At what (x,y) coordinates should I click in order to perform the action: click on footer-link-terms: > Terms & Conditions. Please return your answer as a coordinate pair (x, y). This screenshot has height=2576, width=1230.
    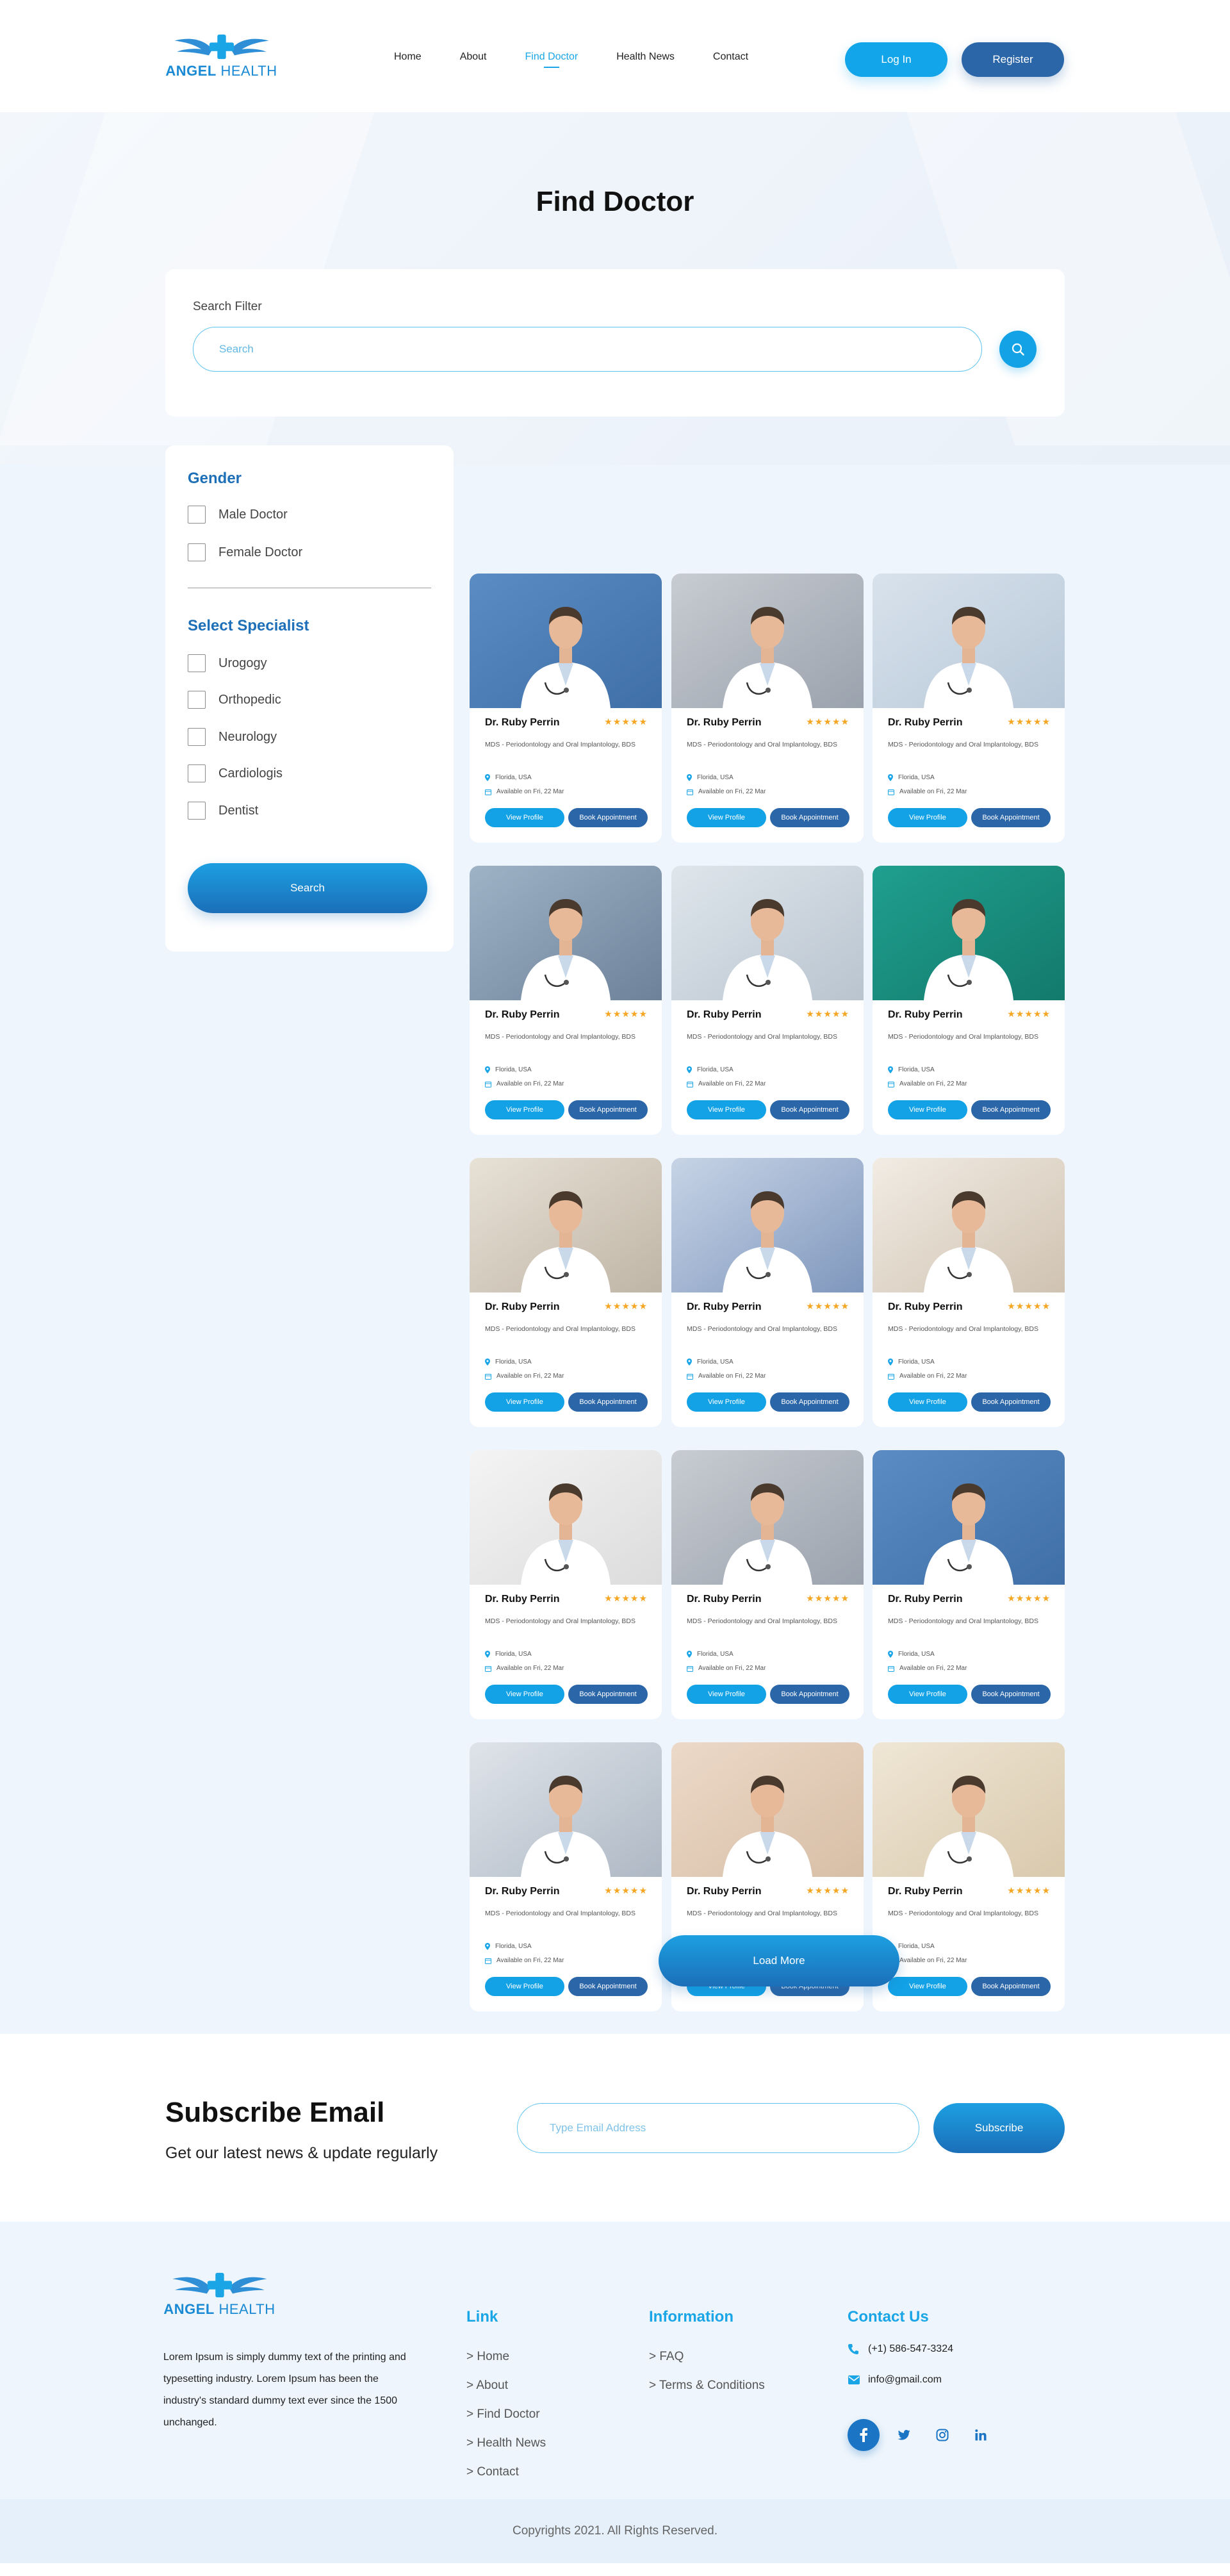
    Looking at the image, I should click on (707, 2386).